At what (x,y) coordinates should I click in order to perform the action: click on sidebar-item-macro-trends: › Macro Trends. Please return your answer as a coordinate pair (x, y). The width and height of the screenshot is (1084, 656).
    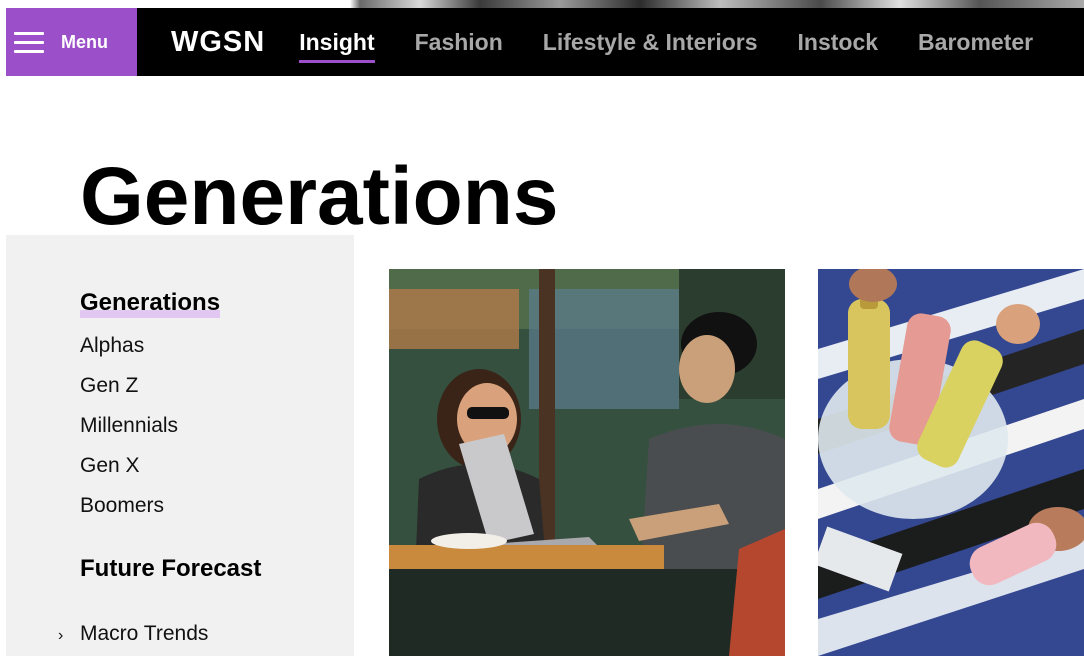
    Looking at the image, I should click on (133, 634).